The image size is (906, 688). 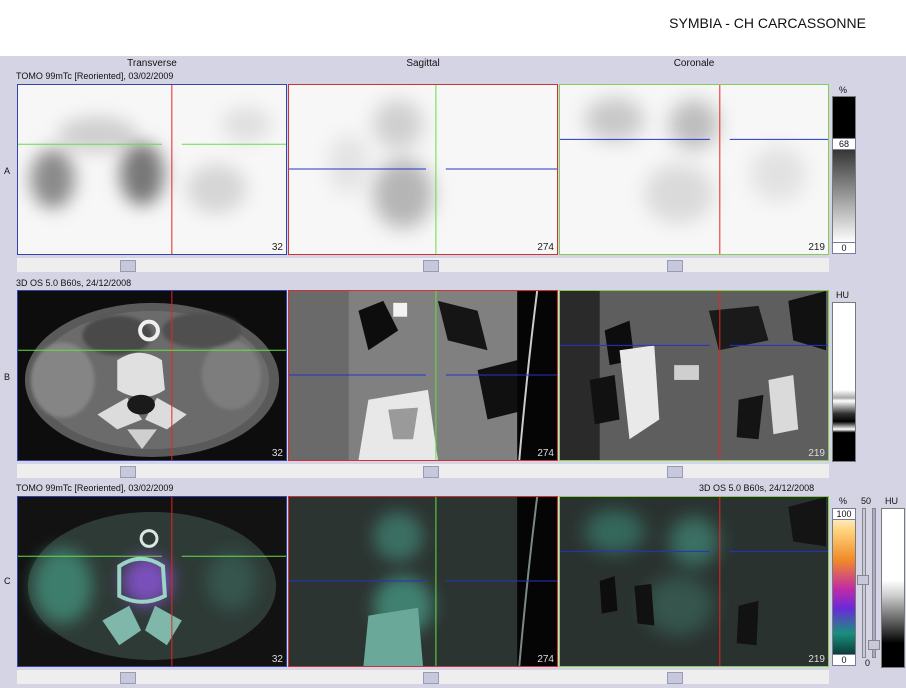 I want to click on blend-slider-knob, so click(x=874, y=645).